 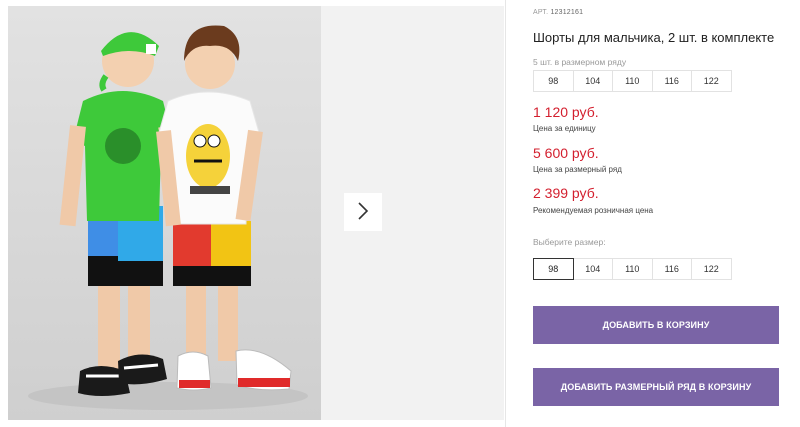 What do you see at coordinates (671, 81) in the screenshot?
I see `size-run-cell: 116` at bounding box center [671, 81].